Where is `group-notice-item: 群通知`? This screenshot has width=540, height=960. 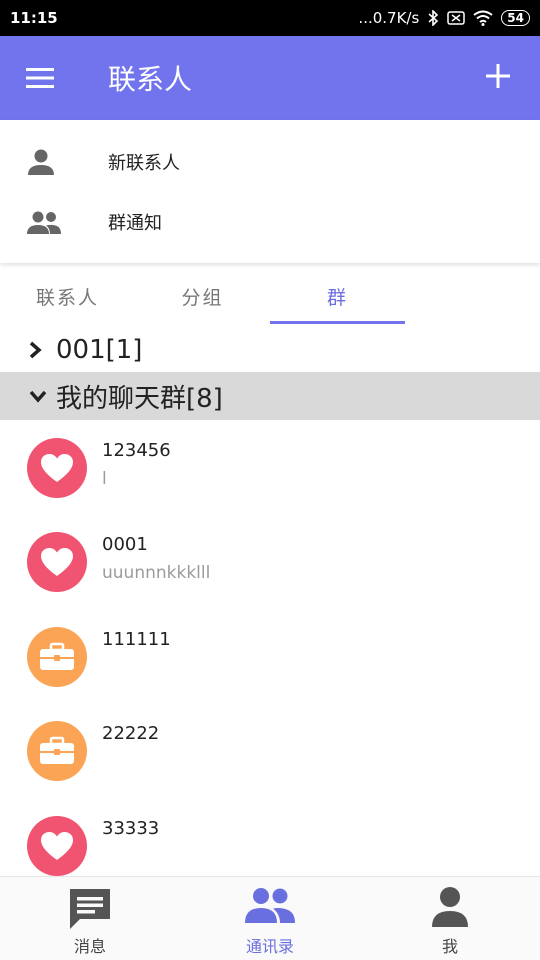 group-notice-item: 群通知 is located at coordinates (270, 222).